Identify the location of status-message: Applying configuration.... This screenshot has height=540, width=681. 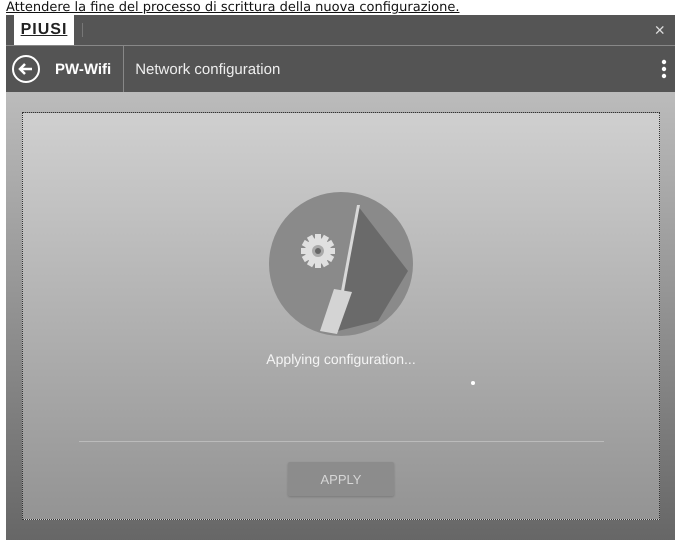
(341, 359).